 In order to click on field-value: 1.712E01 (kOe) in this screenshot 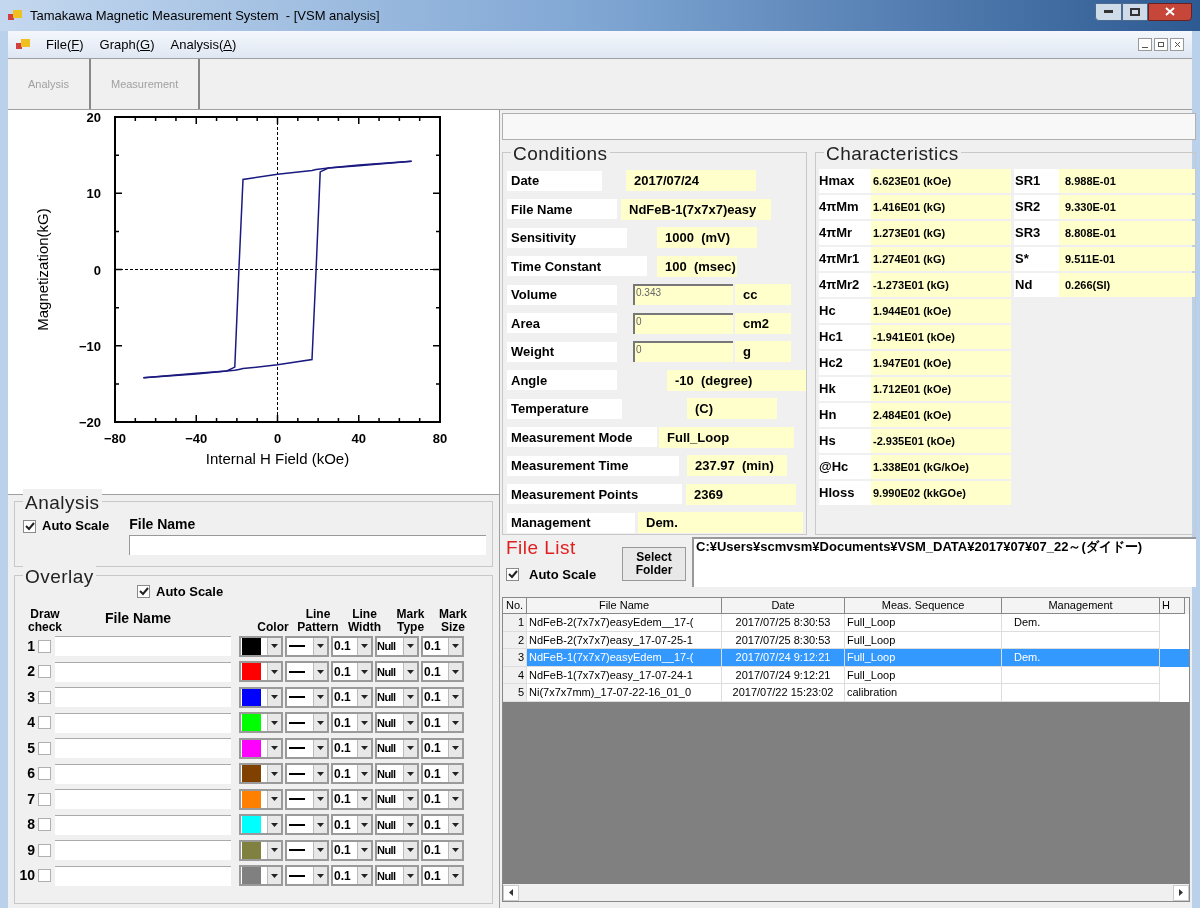, I will do `click(941, 389)`.